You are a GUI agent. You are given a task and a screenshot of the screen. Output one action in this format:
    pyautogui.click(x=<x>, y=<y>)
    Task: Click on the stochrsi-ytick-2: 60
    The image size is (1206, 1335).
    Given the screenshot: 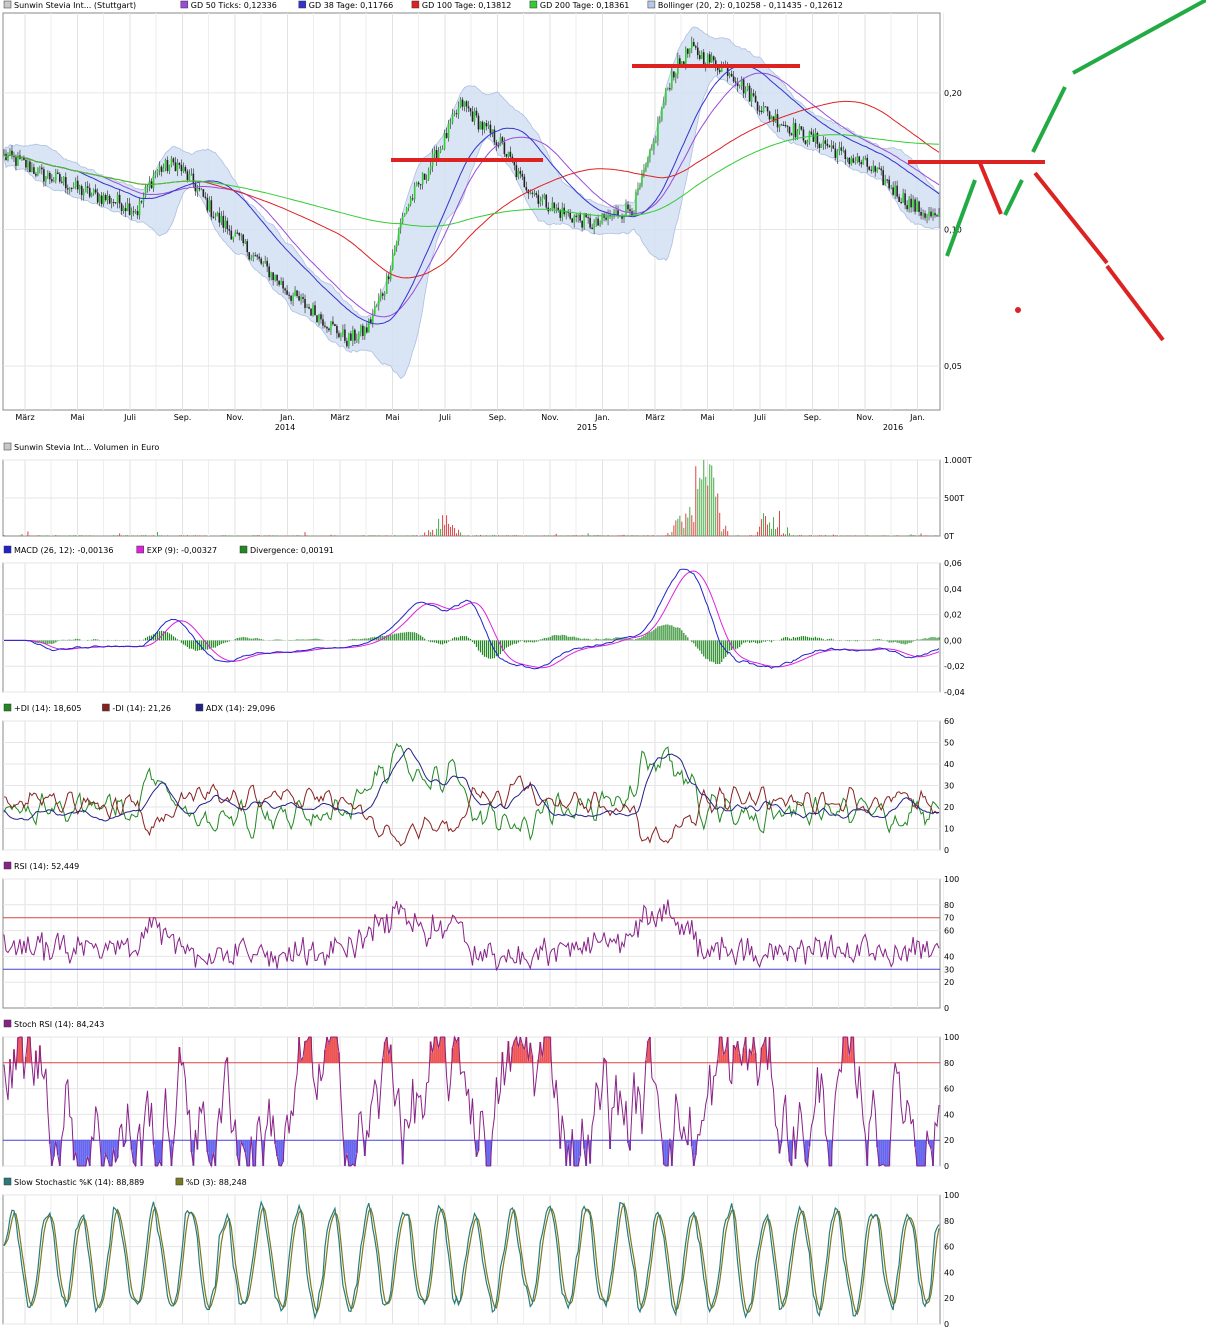 What is the action you would take?
    pyautogui.click(x=949, y=1089)
    